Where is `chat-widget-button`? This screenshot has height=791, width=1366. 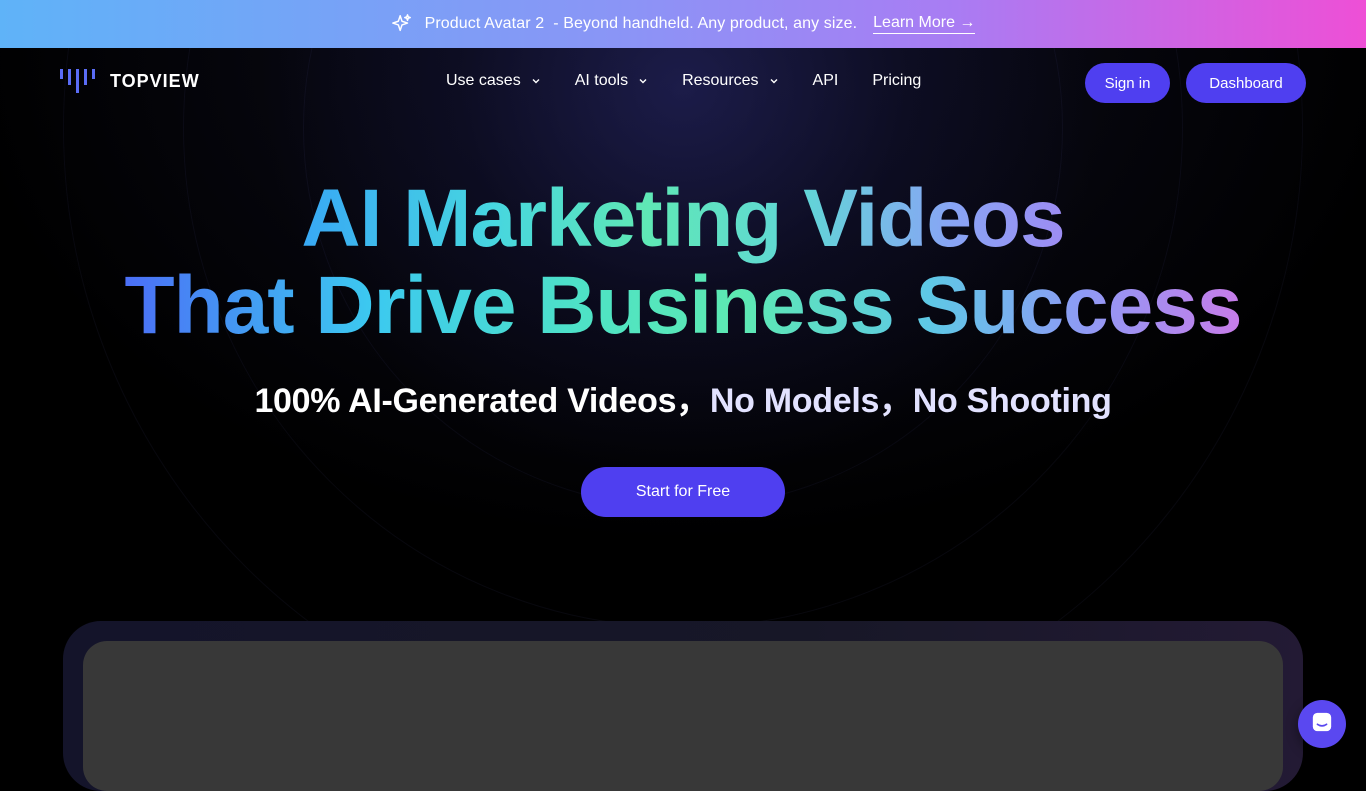
chat-widget-button is located at coordinates (1322, 724).